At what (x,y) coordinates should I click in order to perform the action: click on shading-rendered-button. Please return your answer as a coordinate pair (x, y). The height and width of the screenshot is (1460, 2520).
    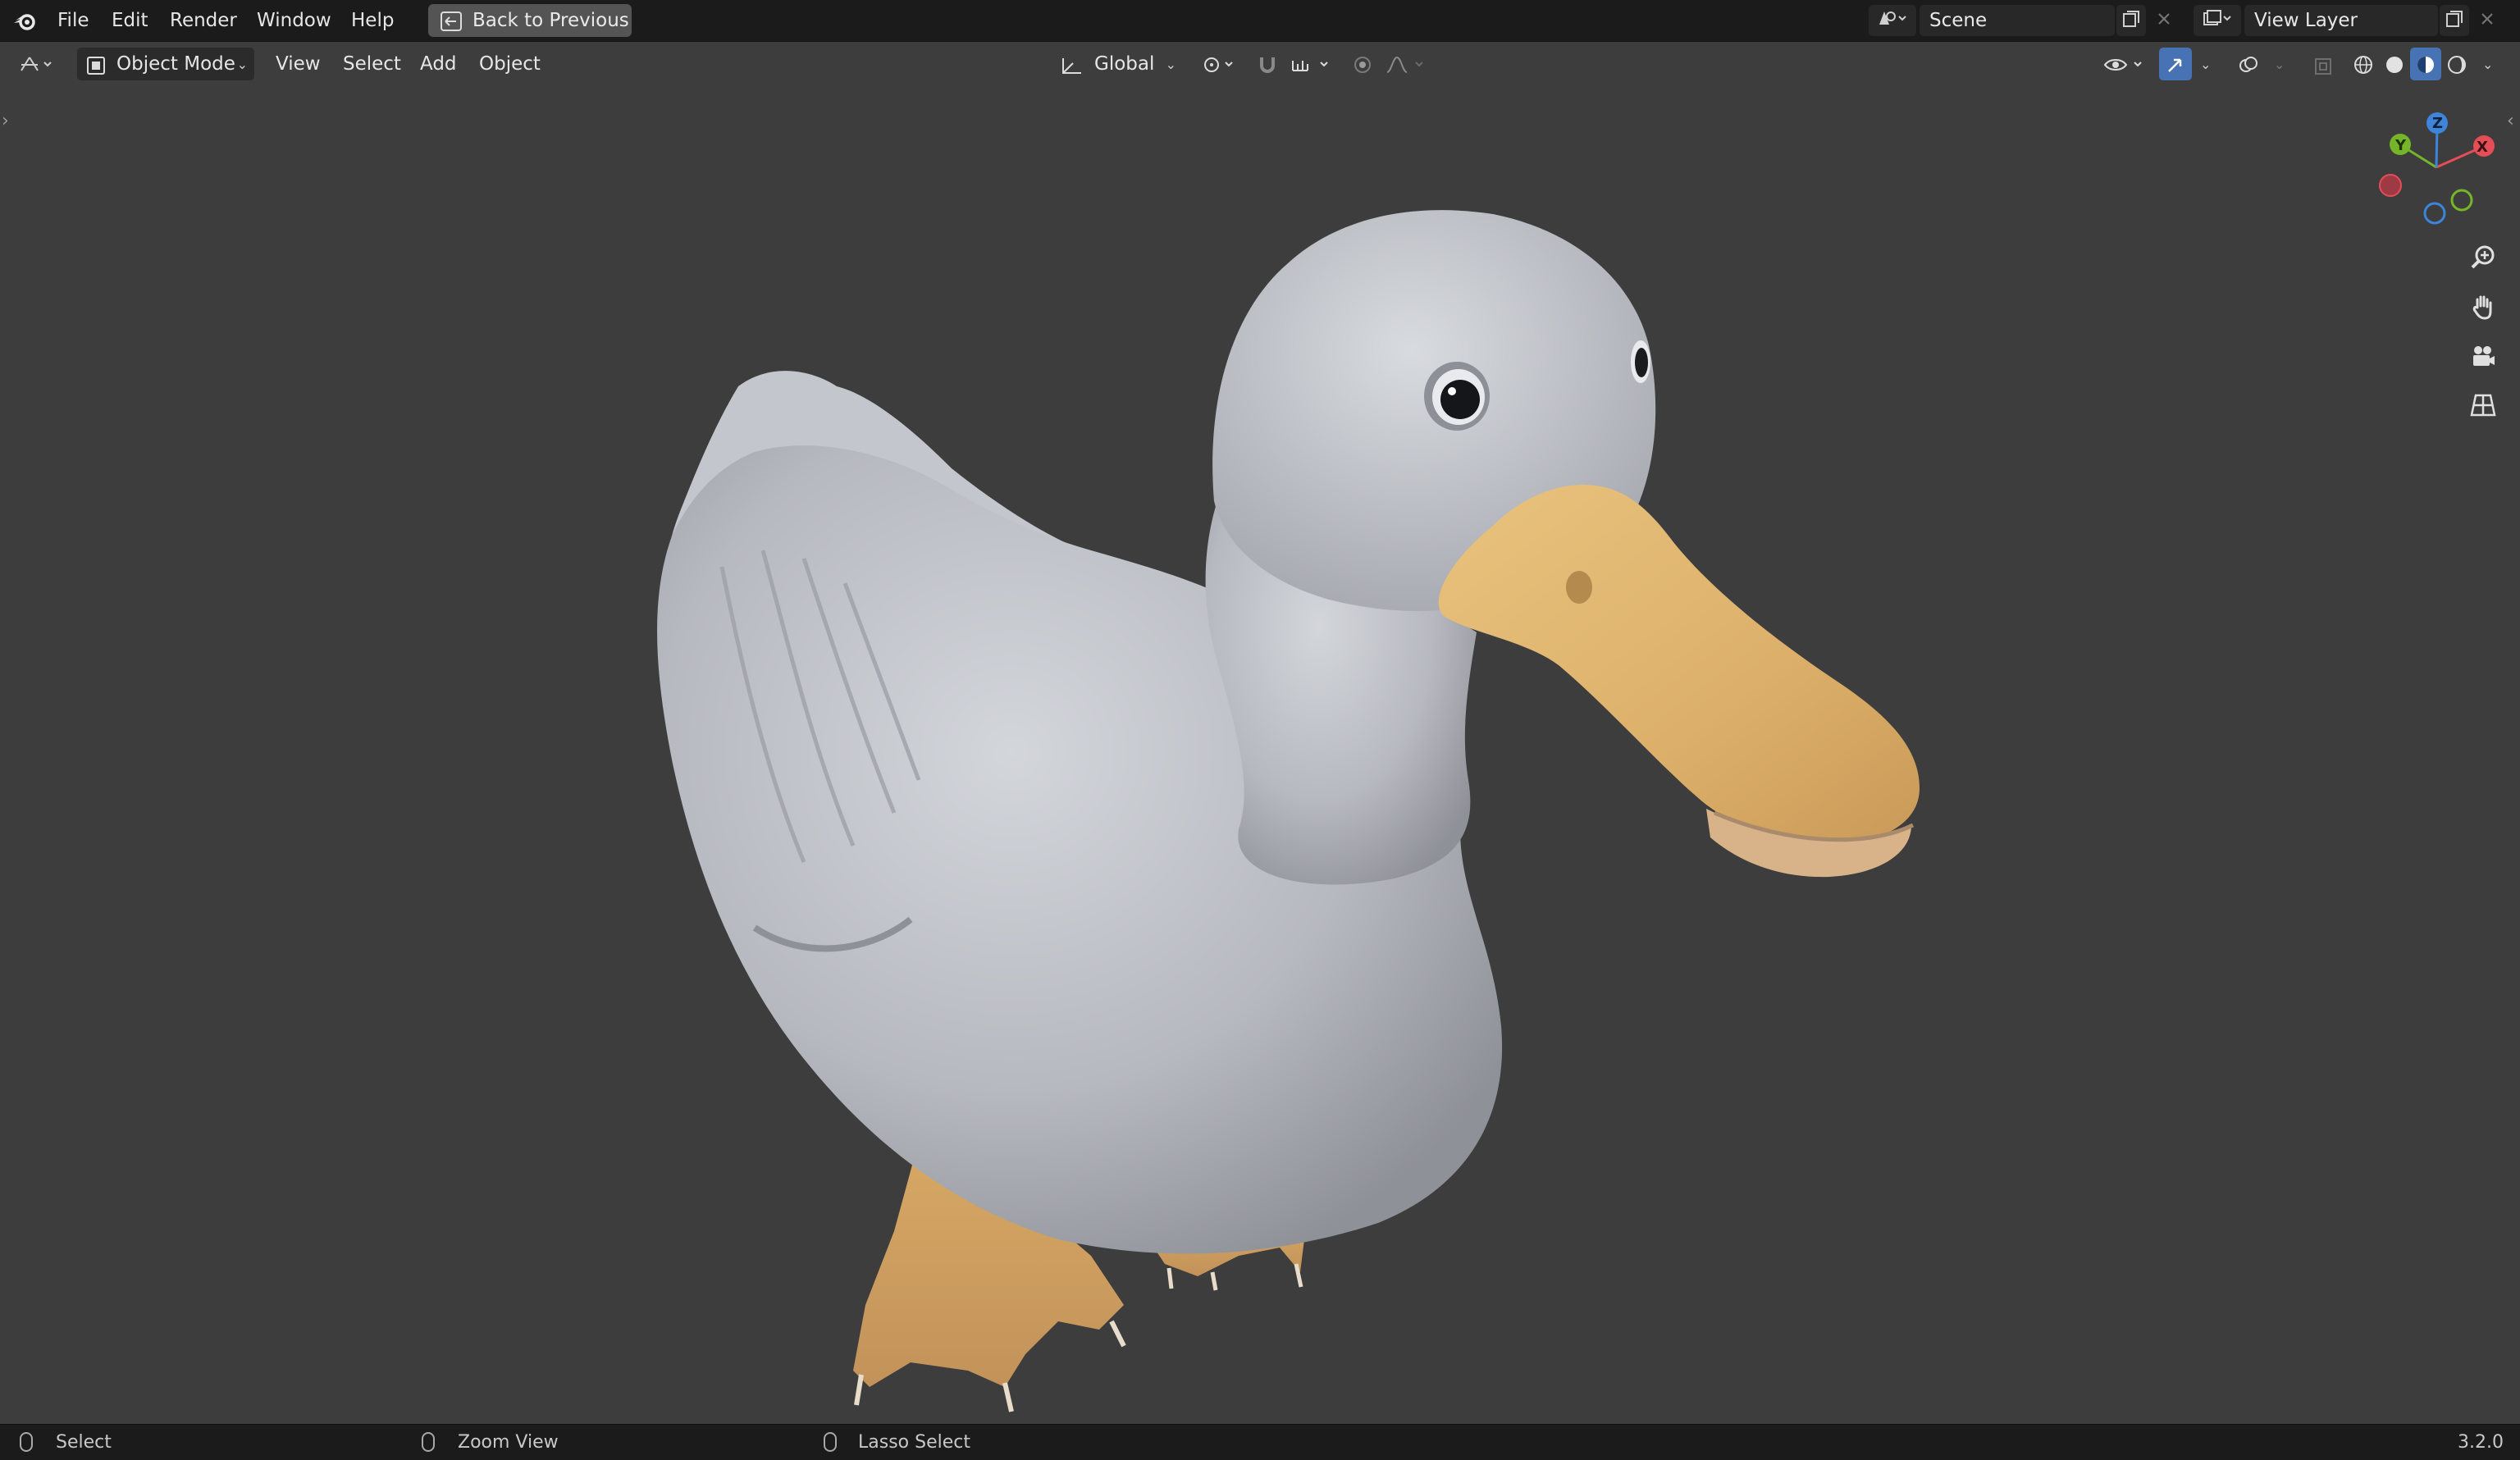
    Looking at the image, I should click on (2456, 64).